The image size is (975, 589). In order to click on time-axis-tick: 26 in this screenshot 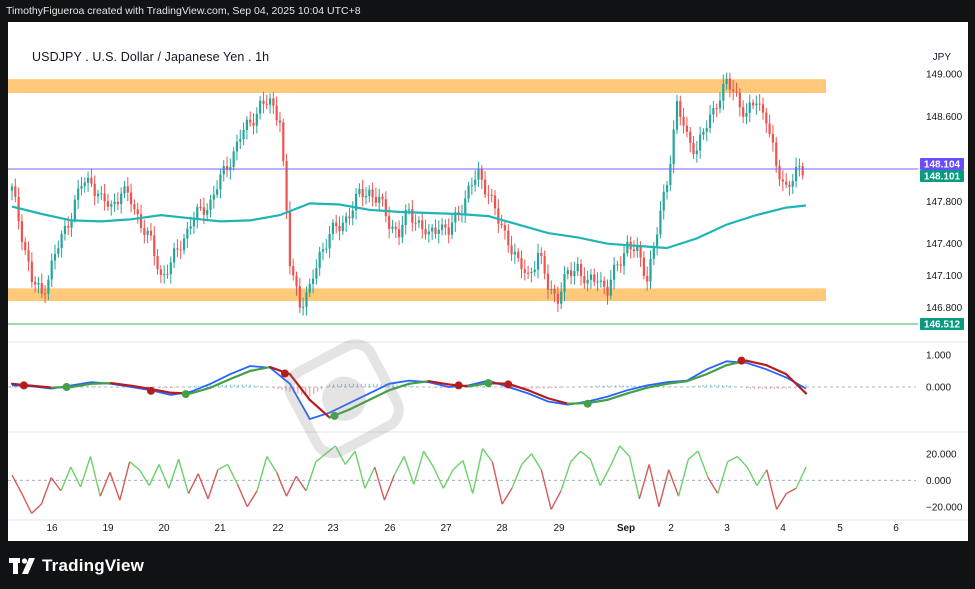, I will do `click(390, 528)`.